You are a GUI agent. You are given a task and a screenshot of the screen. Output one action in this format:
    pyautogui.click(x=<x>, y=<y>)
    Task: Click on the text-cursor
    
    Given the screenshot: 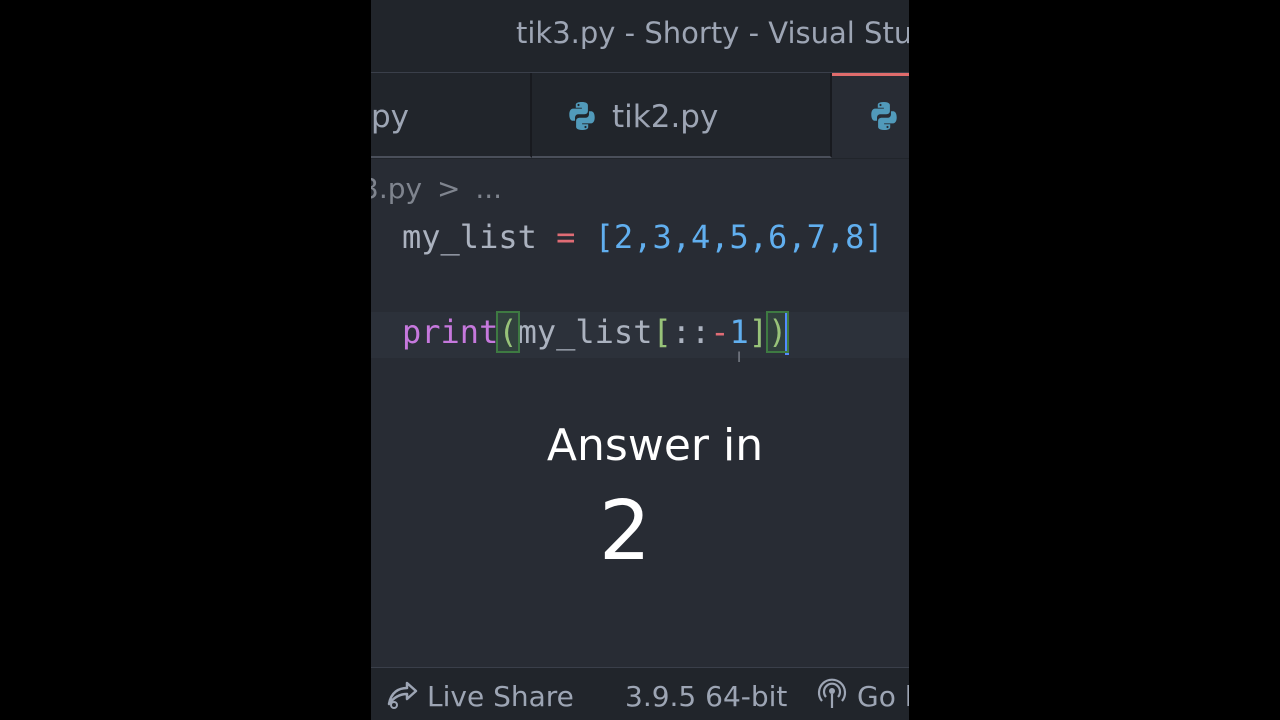 What is the action you would take?
    pyautogui.click(x=787, y=334)
    